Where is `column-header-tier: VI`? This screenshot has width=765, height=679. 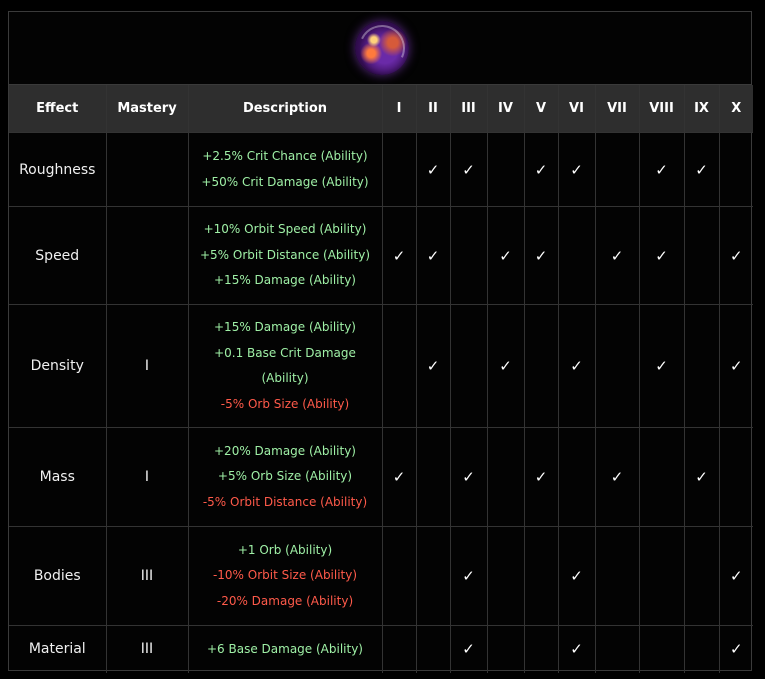 column-header-tier: VI is located at coordinates (576, 109).